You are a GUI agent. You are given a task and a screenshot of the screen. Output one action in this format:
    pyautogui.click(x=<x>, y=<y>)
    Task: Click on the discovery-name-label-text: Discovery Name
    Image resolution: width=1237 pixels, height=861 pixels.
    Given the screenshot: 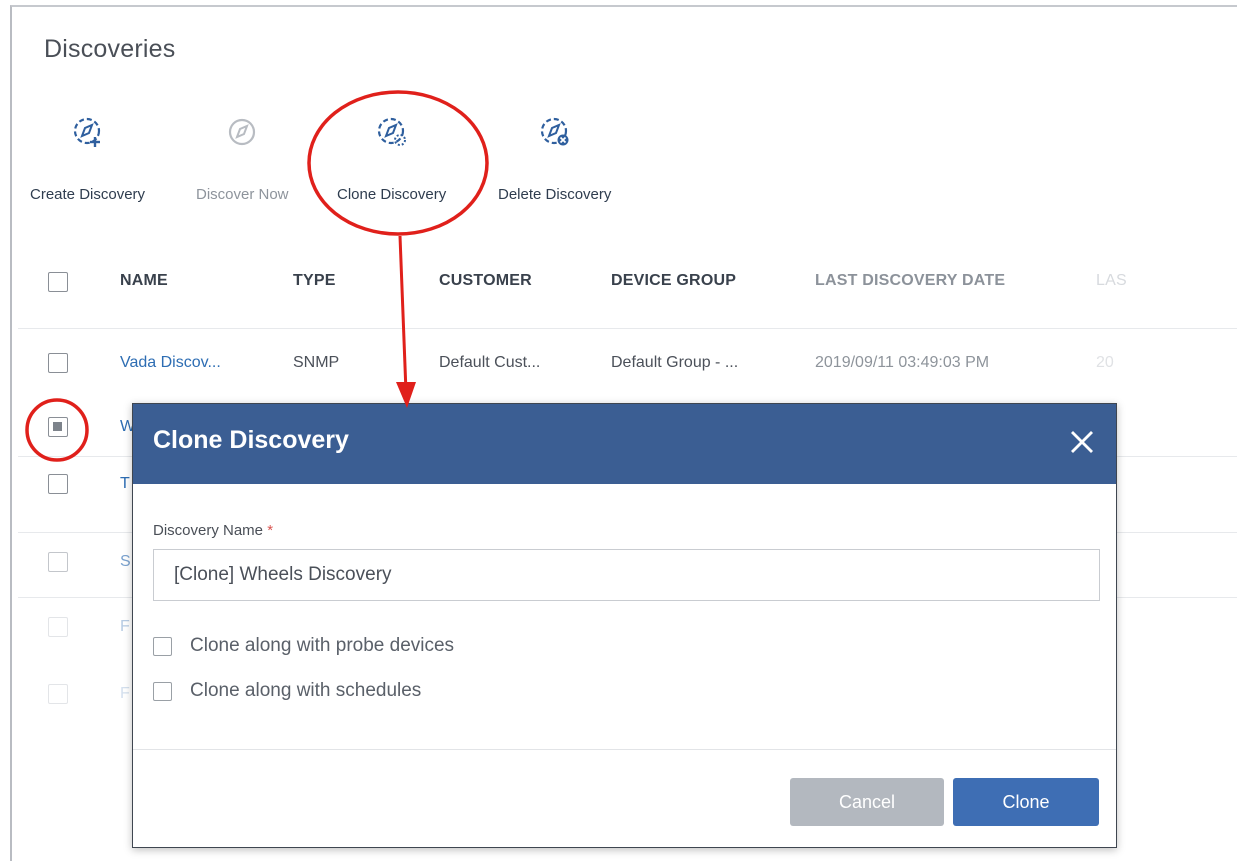 What is the action you would take?
    pyautogui.click(x=208, y=530)
    